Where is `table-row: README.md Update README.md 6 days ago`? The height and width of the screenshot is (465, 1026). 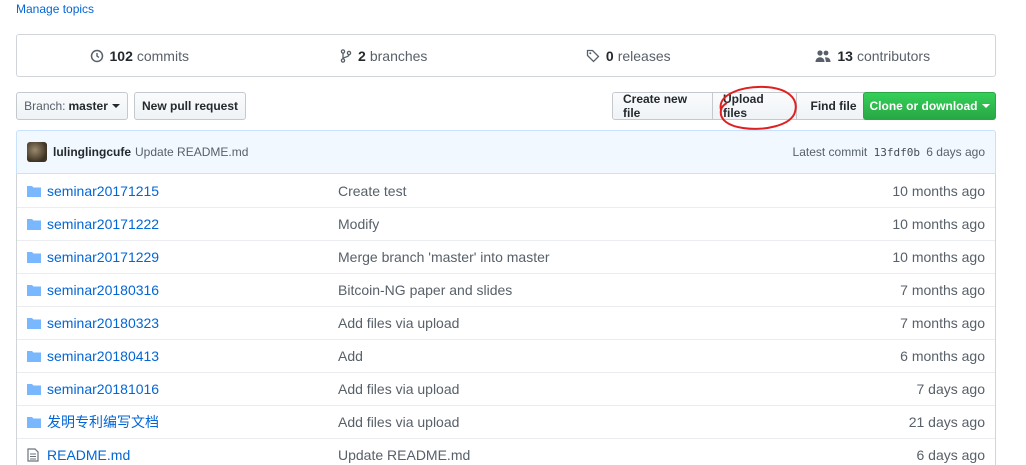 table-row: README.md Update README.md 6 days ago is located at coordinates (506, 451).